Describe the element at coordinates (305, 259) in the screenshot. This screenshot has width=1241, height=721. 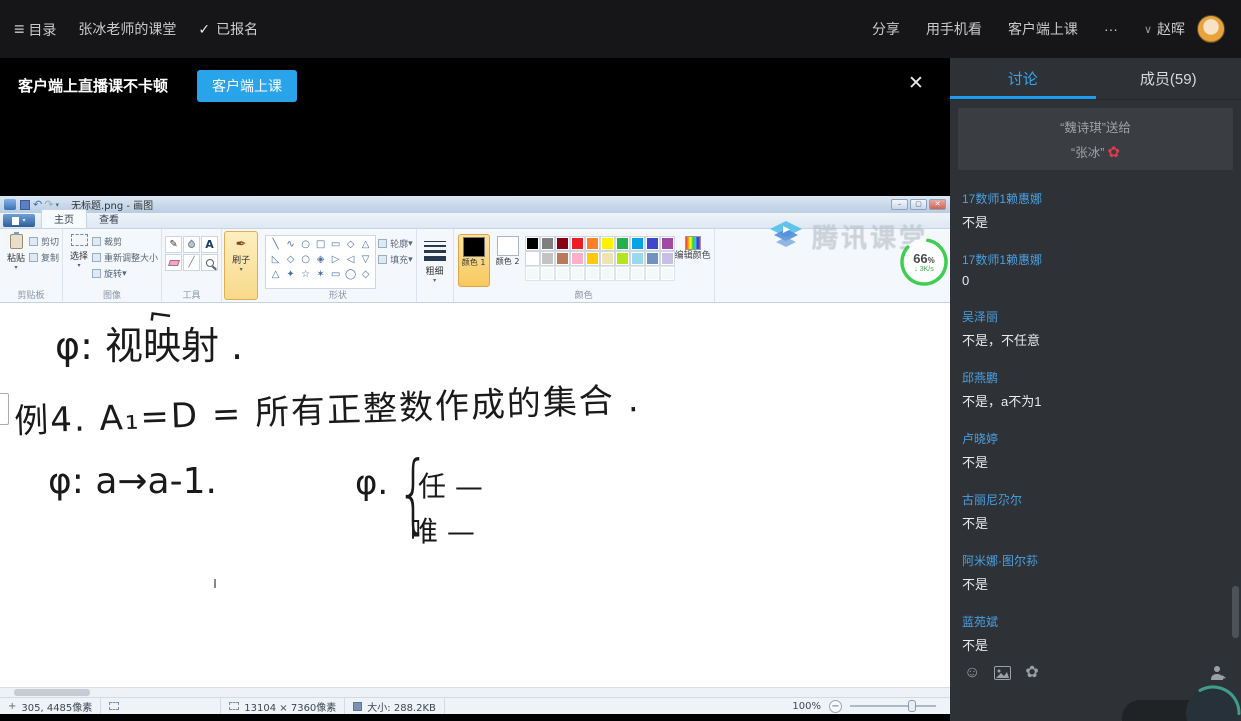
I see `shape-tool: ○` at that location.